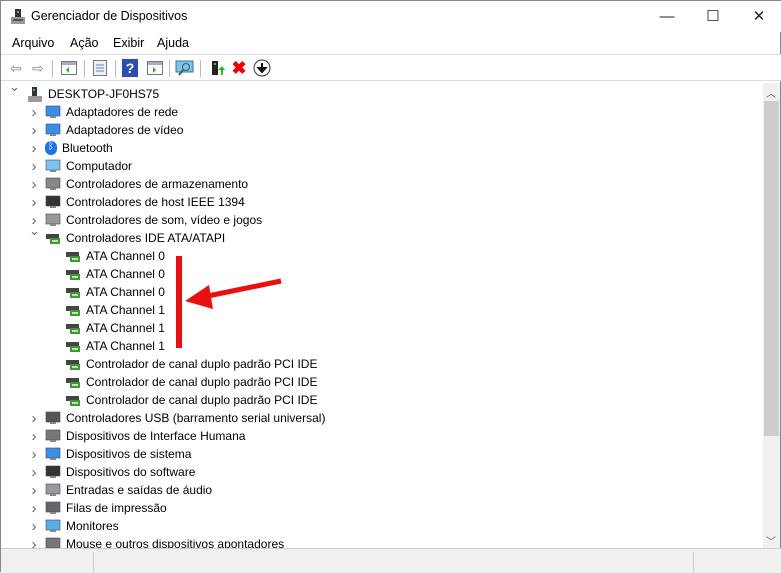 Image resolution: width=781 pixels, height=573 pixels. What do you see at coordinates (156, 436) in the screenshot?
I see `tree-item-label: Dispositivos de Interface Humana` at bounding box center [156, 436].